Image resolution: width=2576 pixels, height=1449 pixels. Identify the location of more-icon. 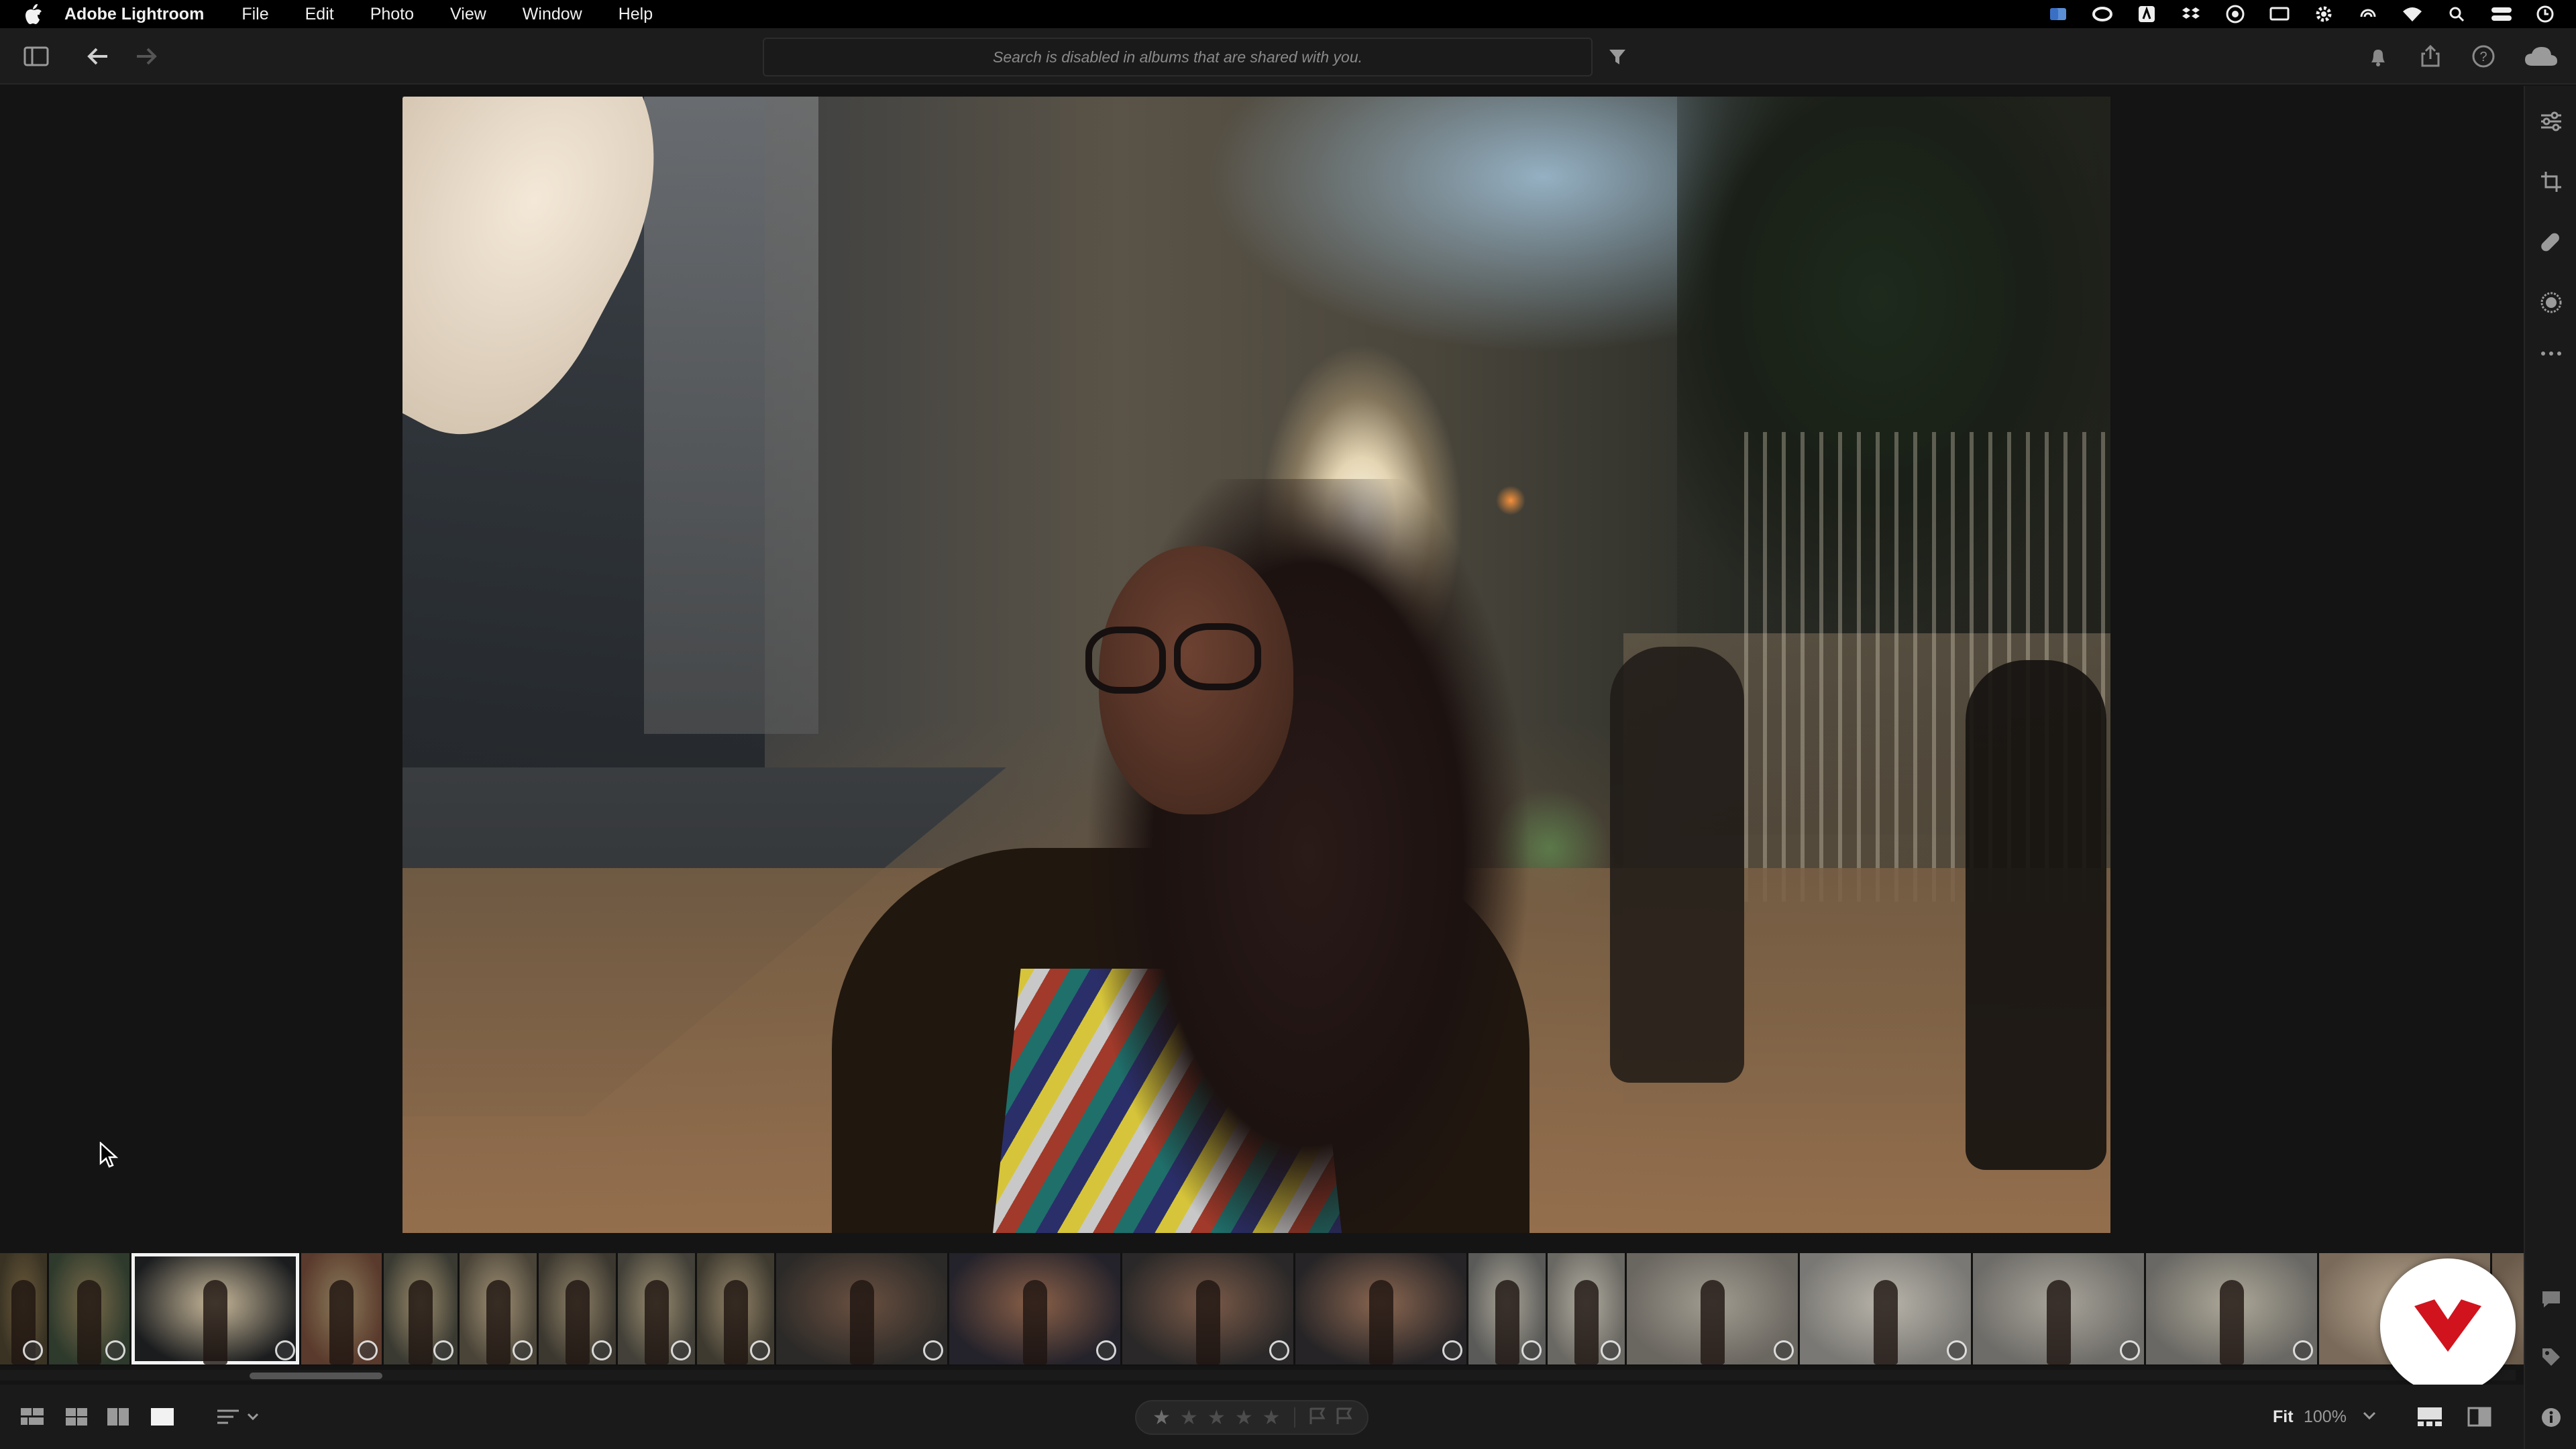
(2551, 353).